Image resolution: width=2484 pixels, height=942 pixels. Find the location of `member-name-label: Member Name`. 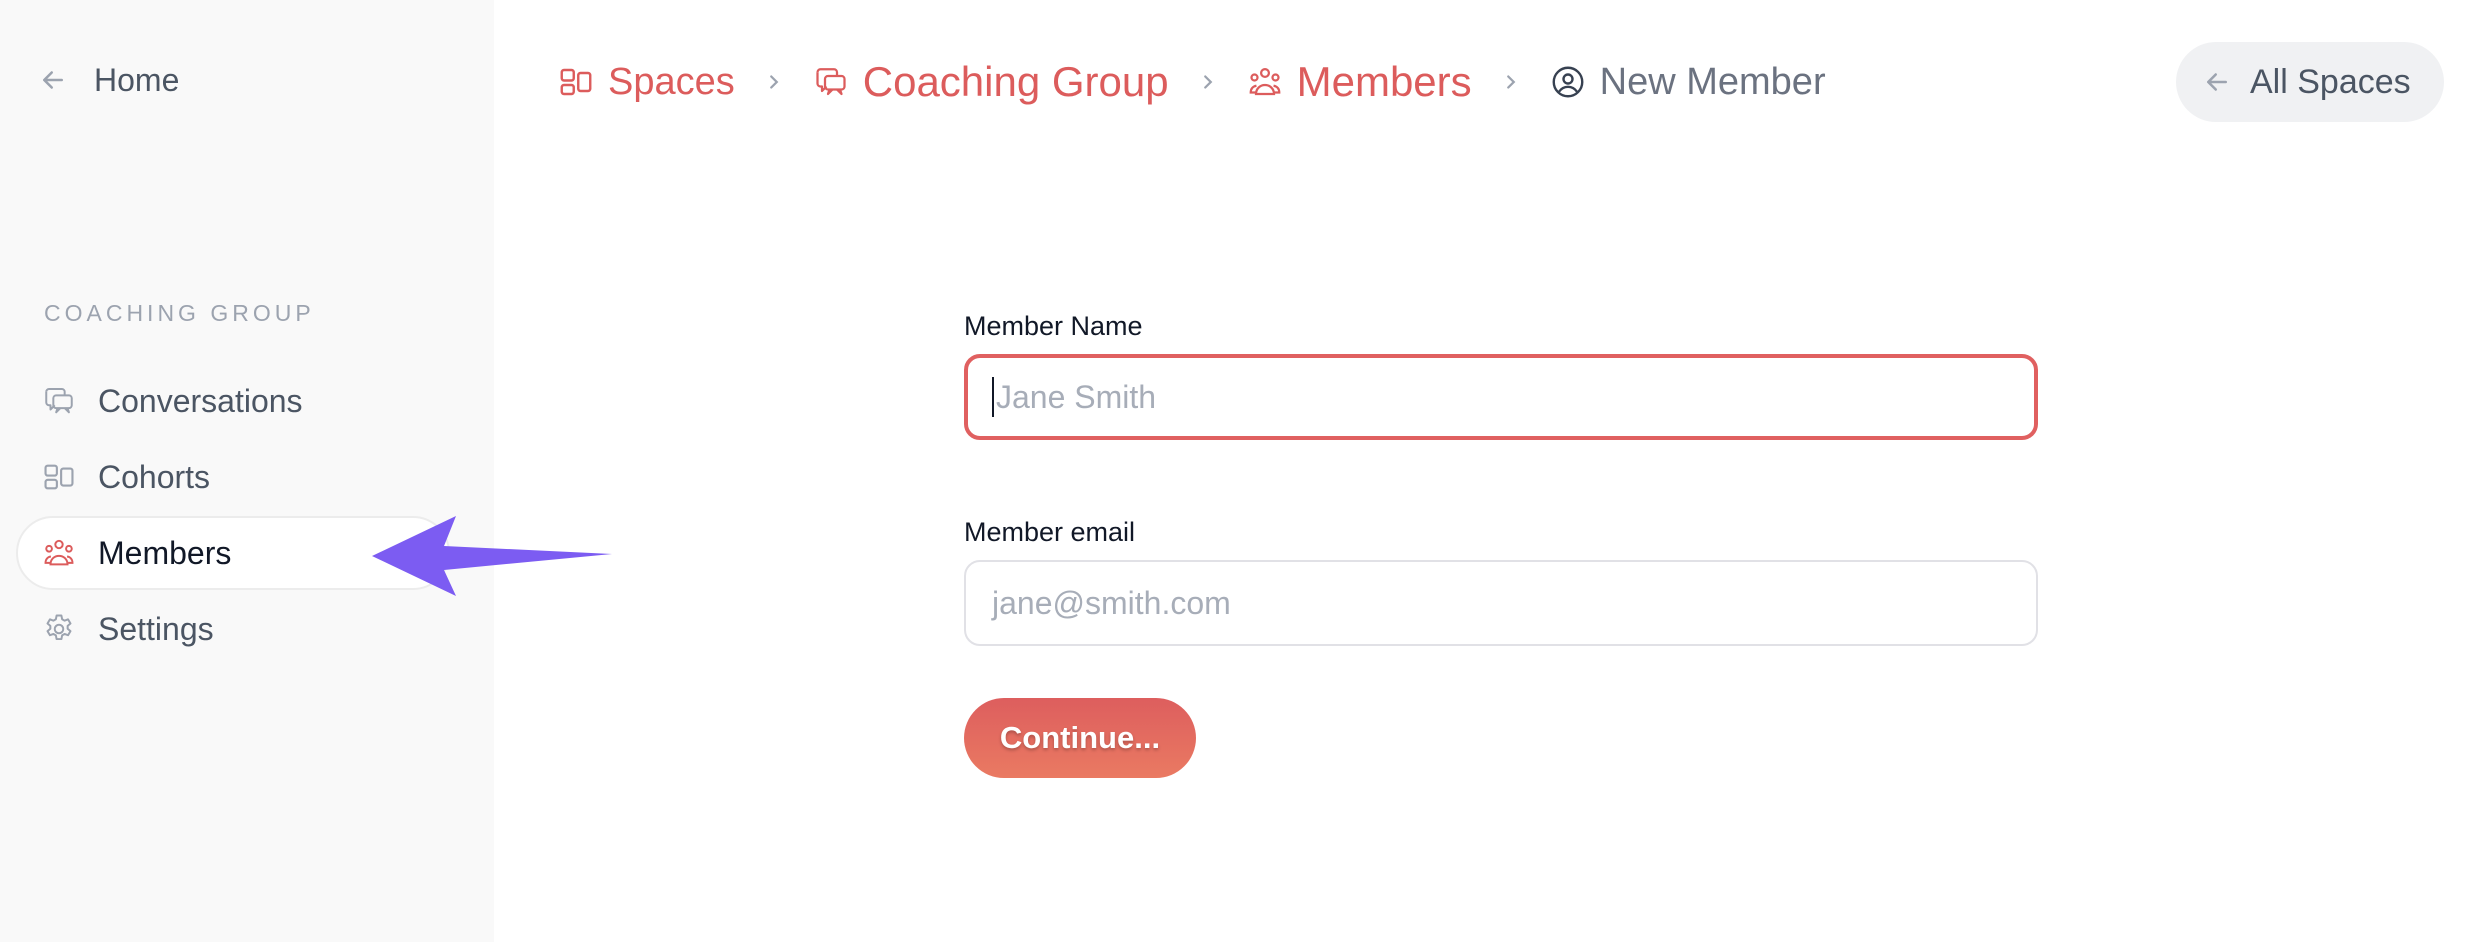

member-name-label: Member Name is located at coordinates (1053, 326).